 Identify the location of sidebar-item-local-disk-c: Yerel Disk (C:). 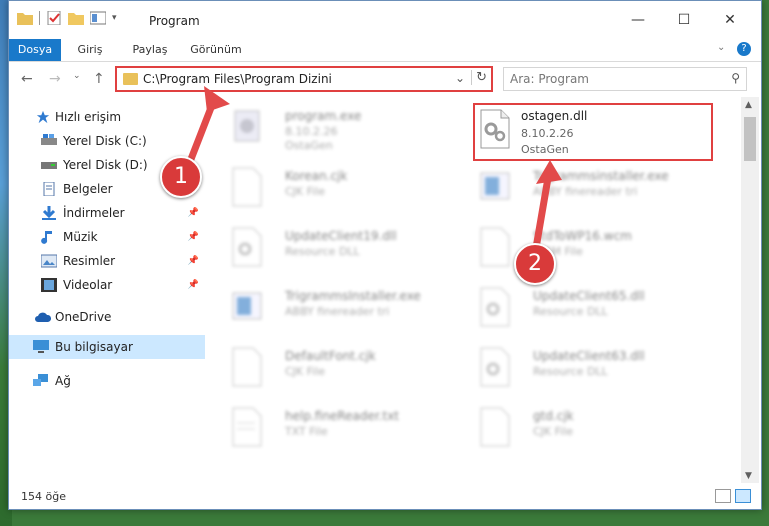
(107, 141).